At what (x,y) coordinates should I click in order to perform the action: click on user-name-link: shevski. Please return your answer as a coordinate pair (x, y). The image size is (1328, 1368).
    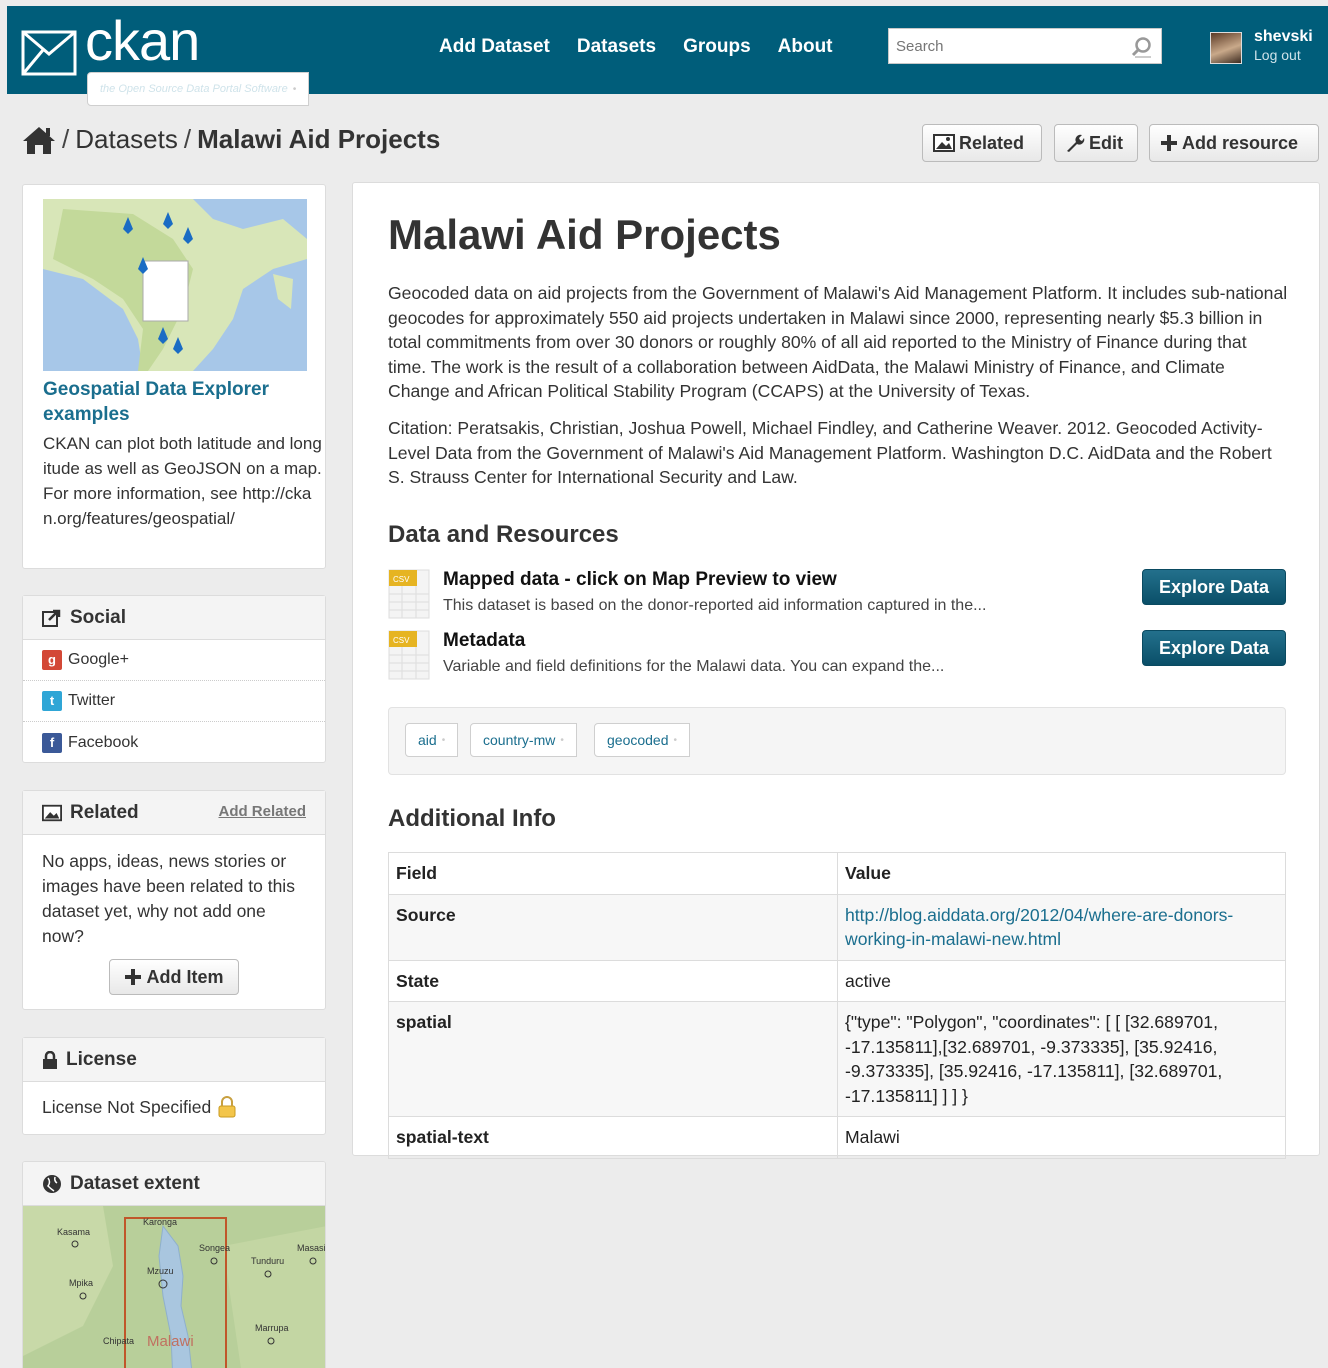
    Looking at the image, I should click on (1283, 37).